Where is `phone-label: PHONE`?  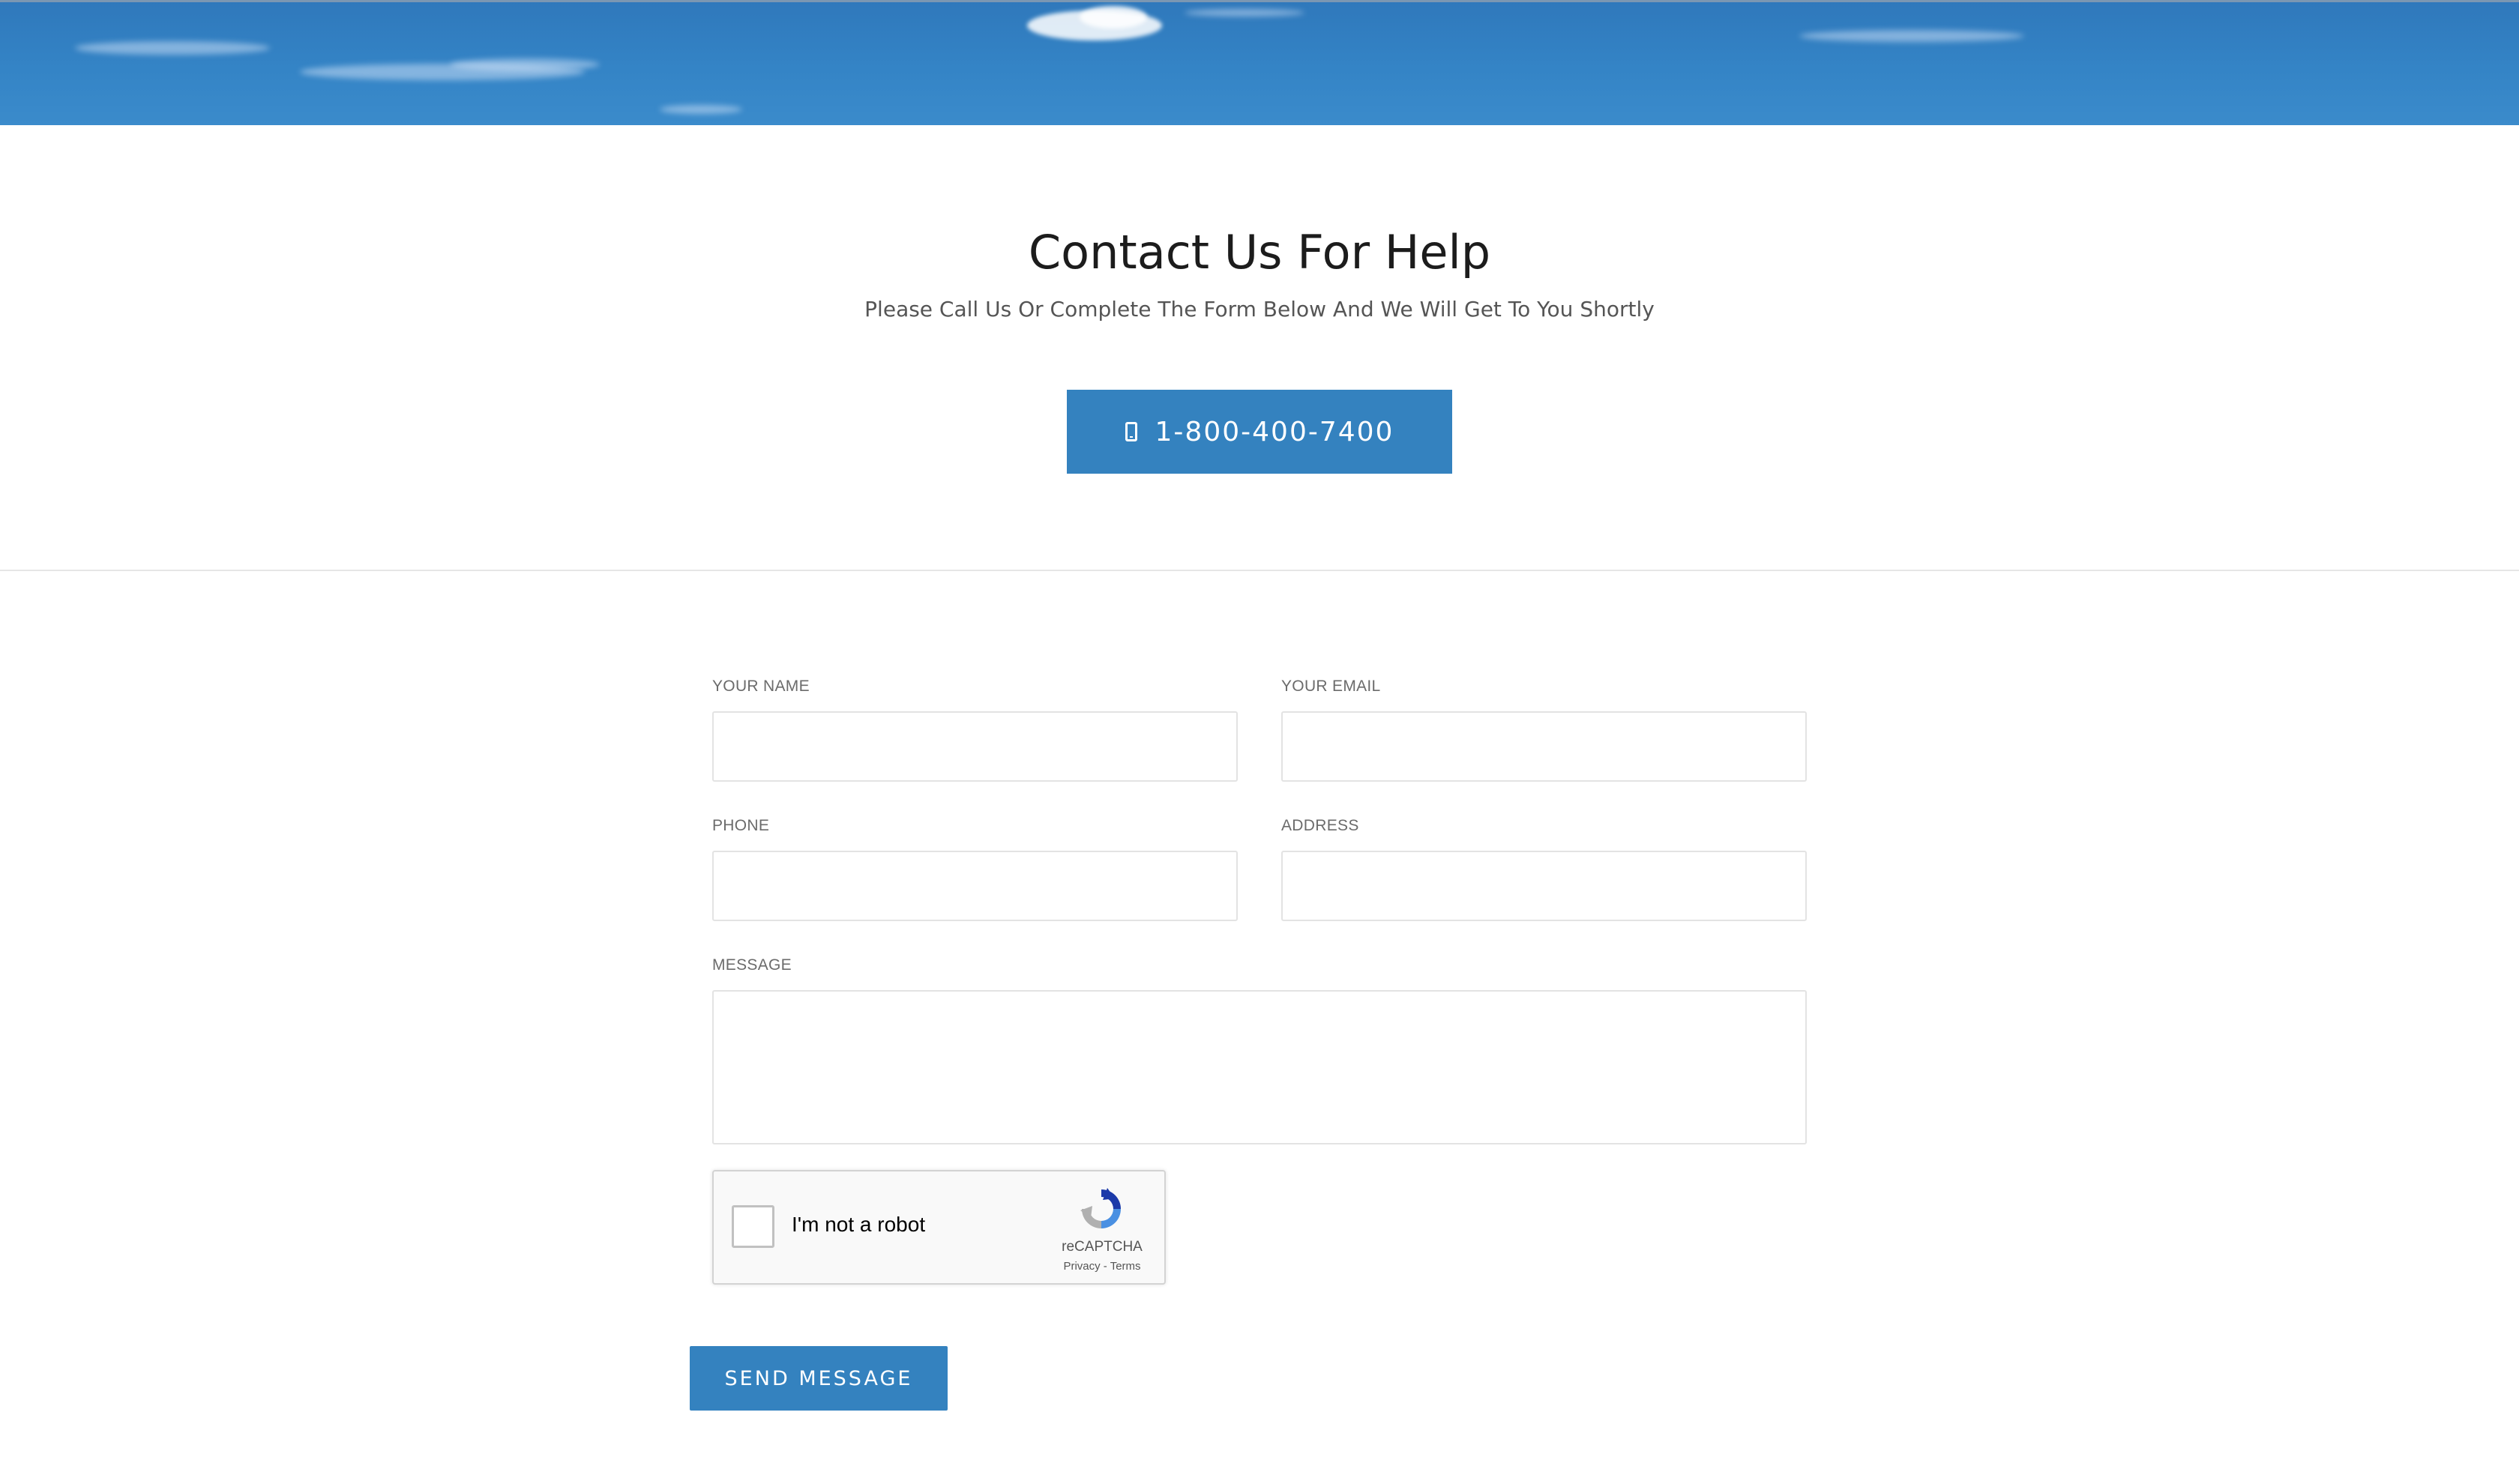
phone-label: PHONE is located at coordinates (741, 826).